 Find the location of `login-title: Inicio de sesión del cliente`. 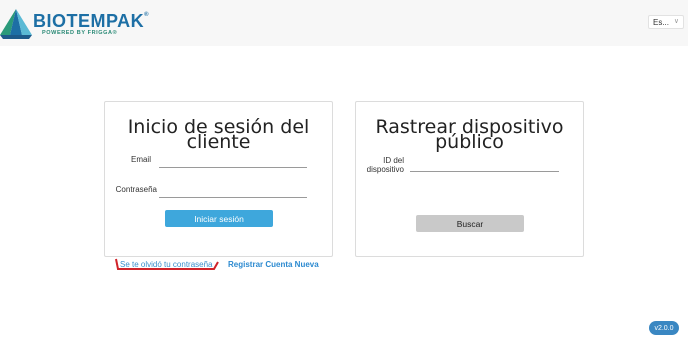

login-title: Inicio de sesión del cliente is located at coordinates (218, 134).